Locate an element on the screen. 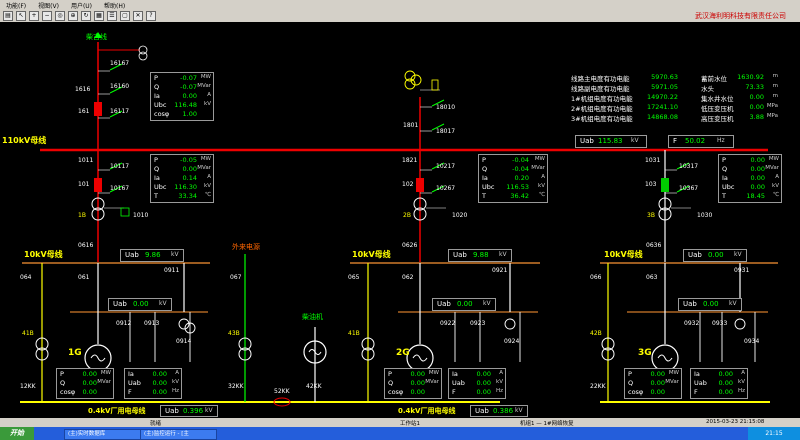  switch-0636: 0636 is located at coordinates (653, 245).